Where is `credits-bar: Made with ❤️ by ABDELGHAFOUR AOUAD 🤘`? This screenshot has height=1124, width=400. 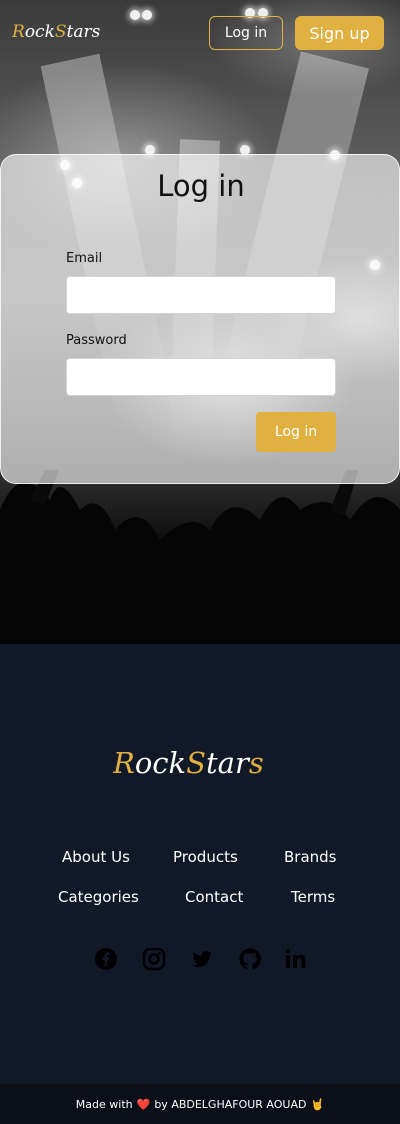
credits-bar: Made with ❤️ by ABDELGHAFOUR AOUAD 🤘 is located at coordinates (200, 1104).